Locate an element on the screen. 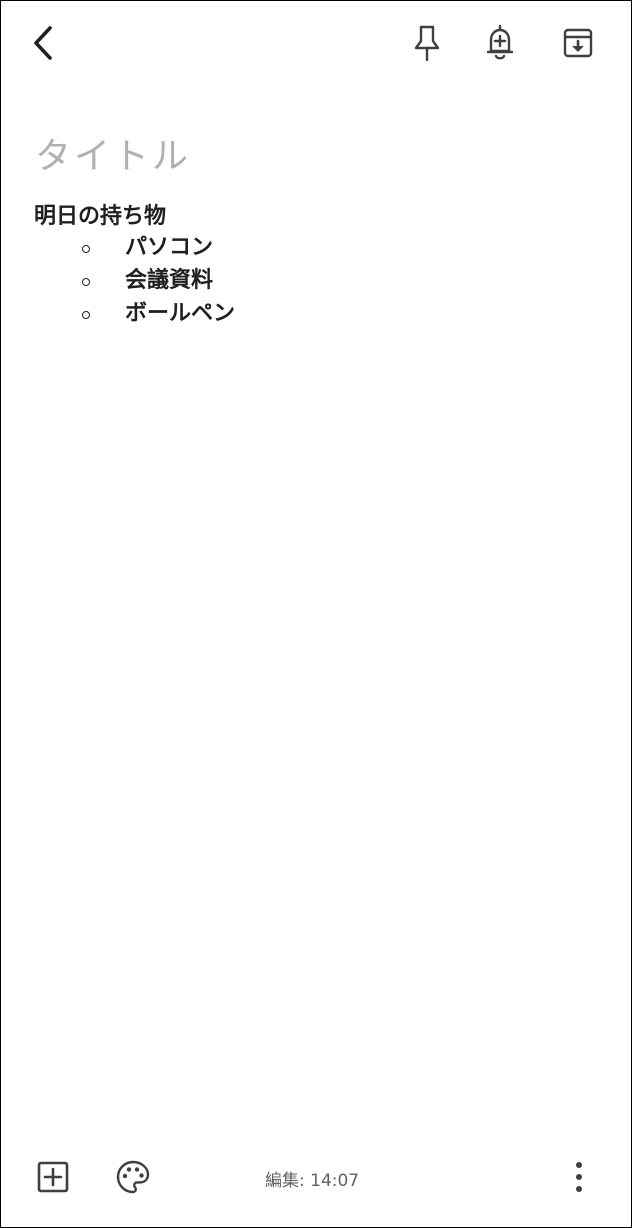 Image resolution: width=632 pixels, height=1228 pixels. palette-button is located at coordinates (133, 1177).